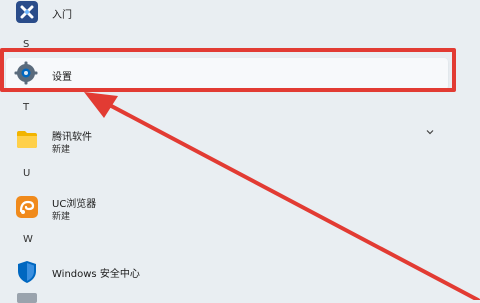  I want to click on start-list-item-tencent: 腾讯软件 新建, so click(240, 140).